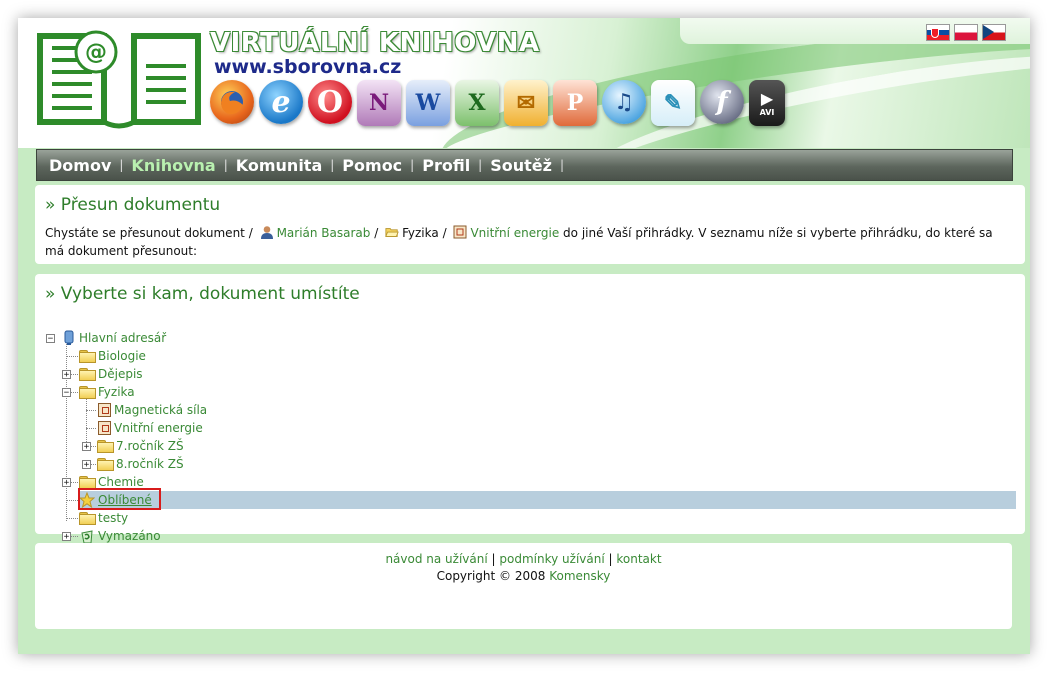 The image size is (1049, 673). I want to click on tree-node-root: Hlavní adresář, so click(114, 338).